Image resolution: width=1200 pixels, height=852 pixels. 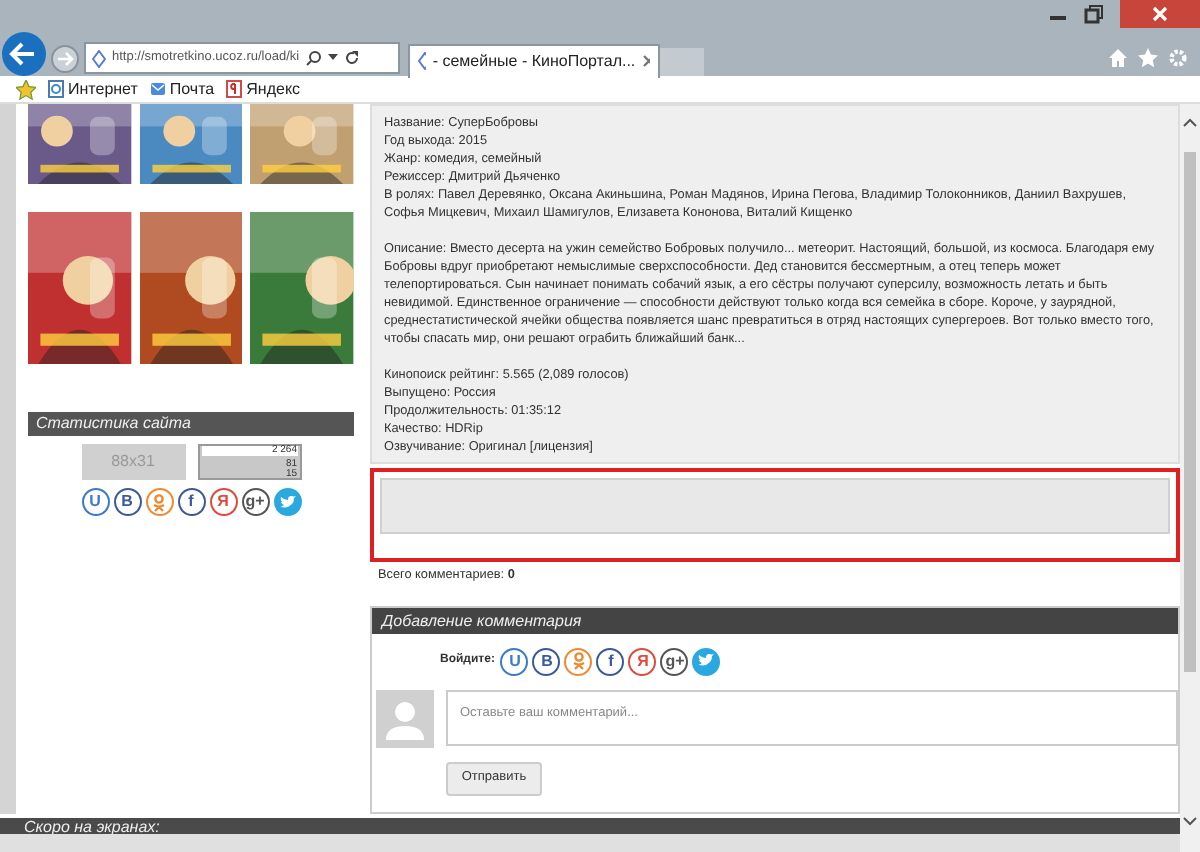 What do you see at coordinates (26, 89) in the screenshot?
I see `favorites-star-icon` at bounding box center [26, 89].